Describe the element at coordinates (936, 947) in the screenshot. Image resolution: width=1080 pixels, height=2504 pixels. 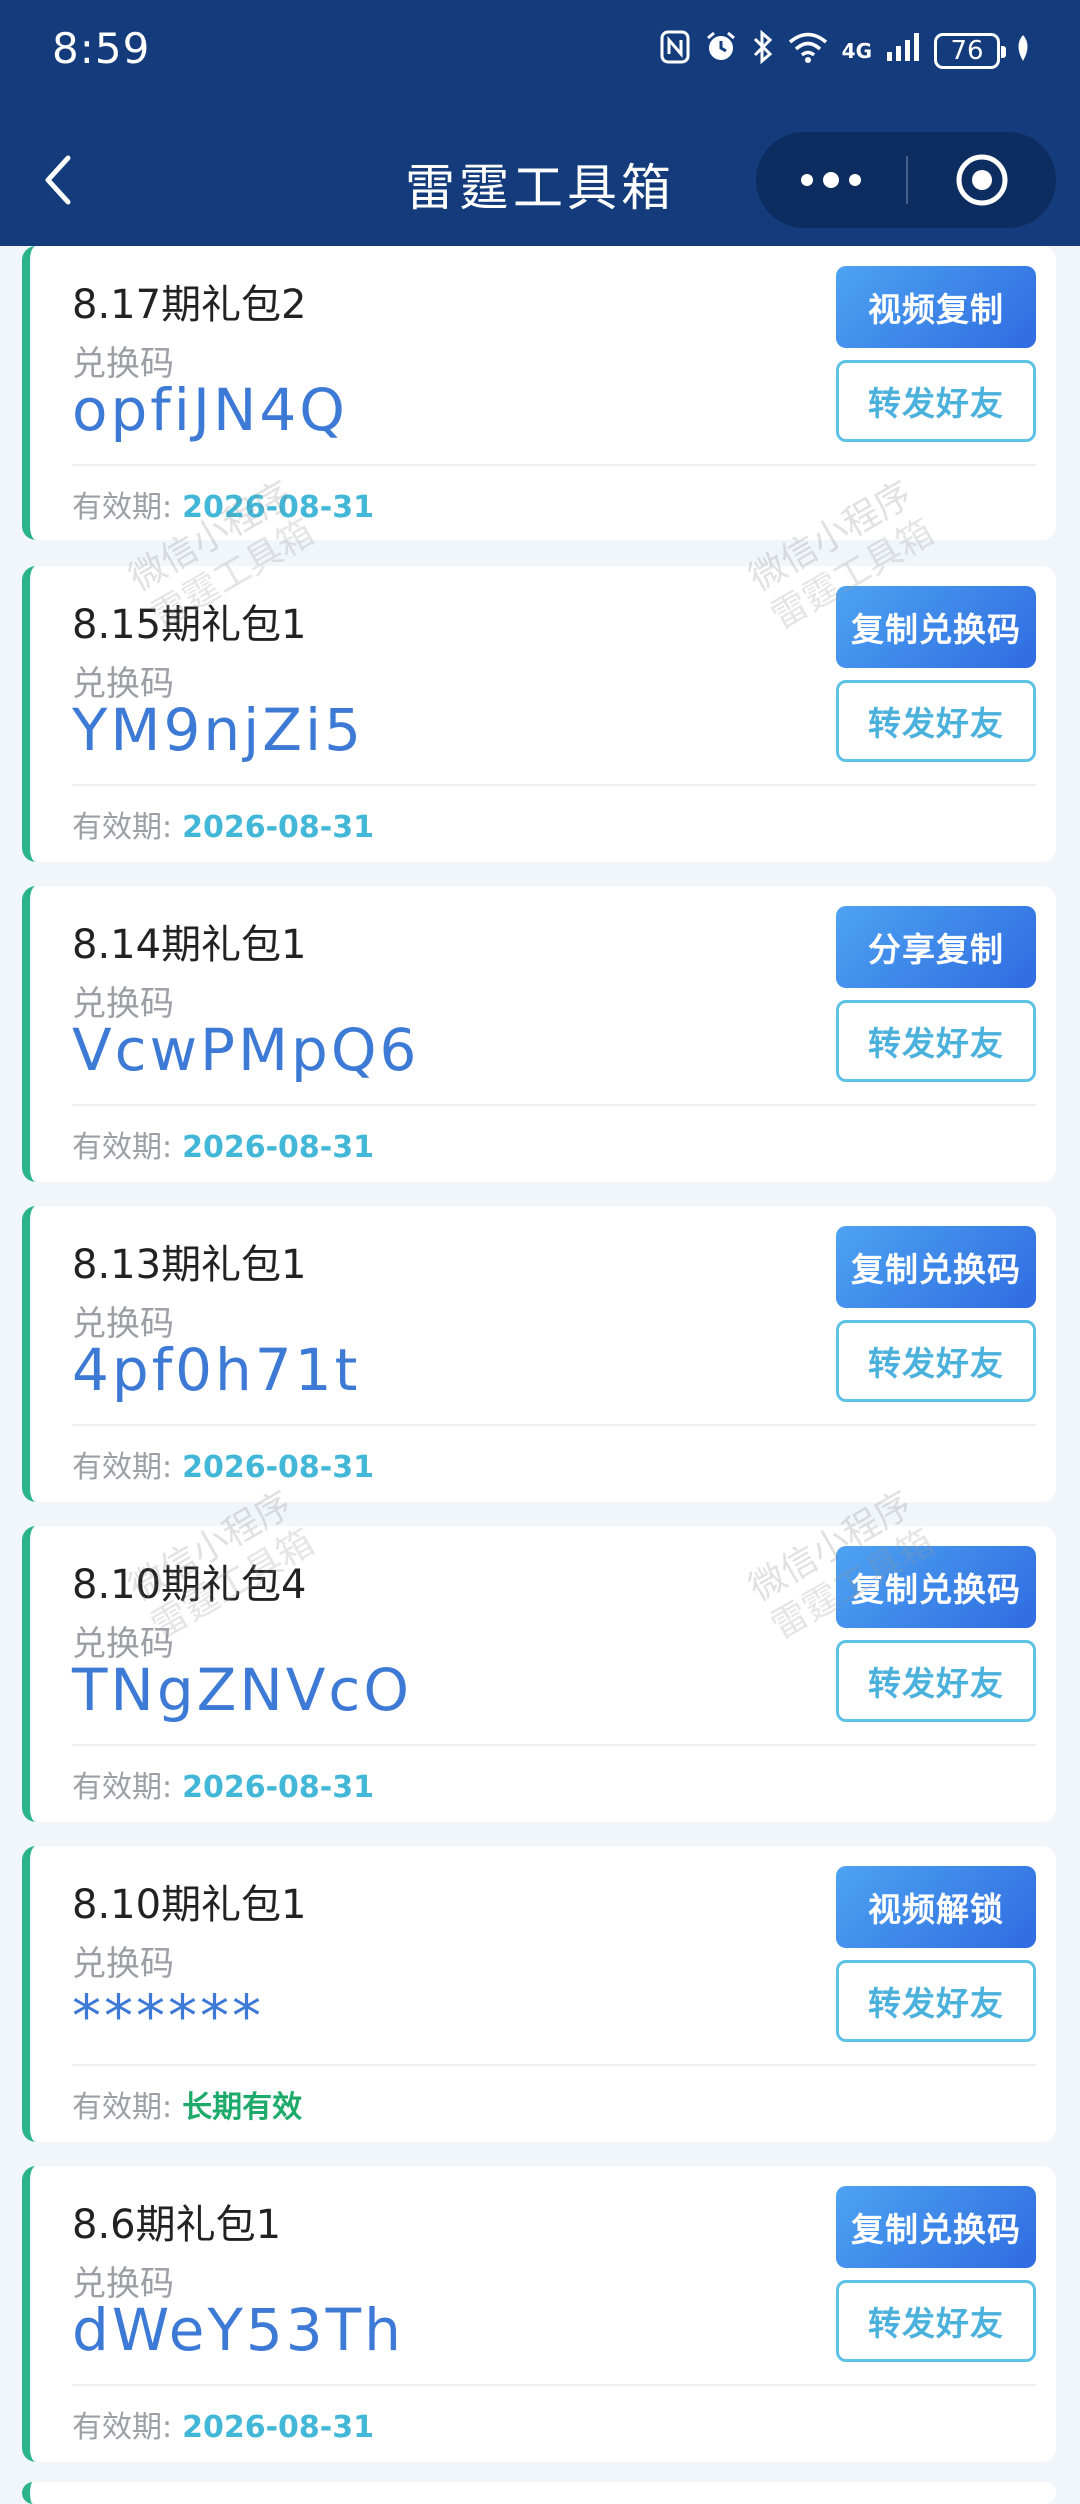
I see `share-copy-button: 分享复制` at that location.